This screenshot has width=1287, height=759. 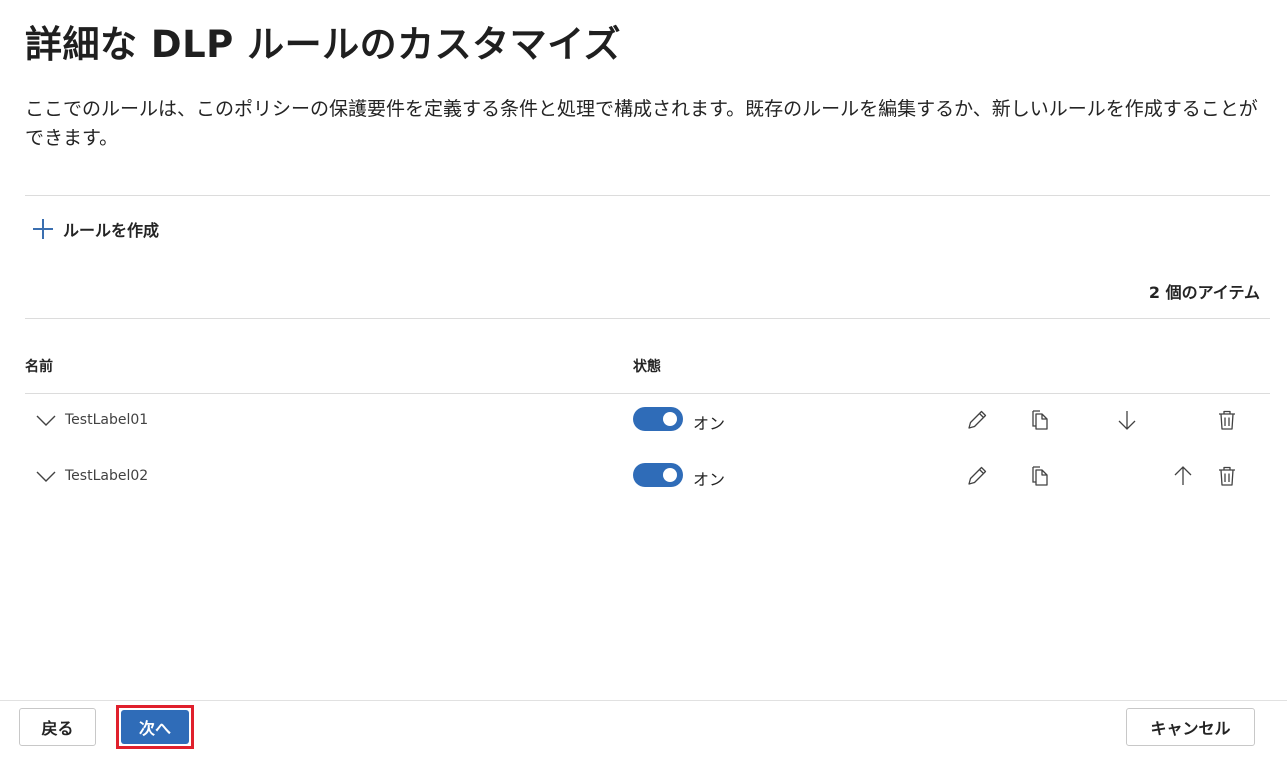 I want to click on create-rule-label: ルールを作成, so click(x=111, y=230).